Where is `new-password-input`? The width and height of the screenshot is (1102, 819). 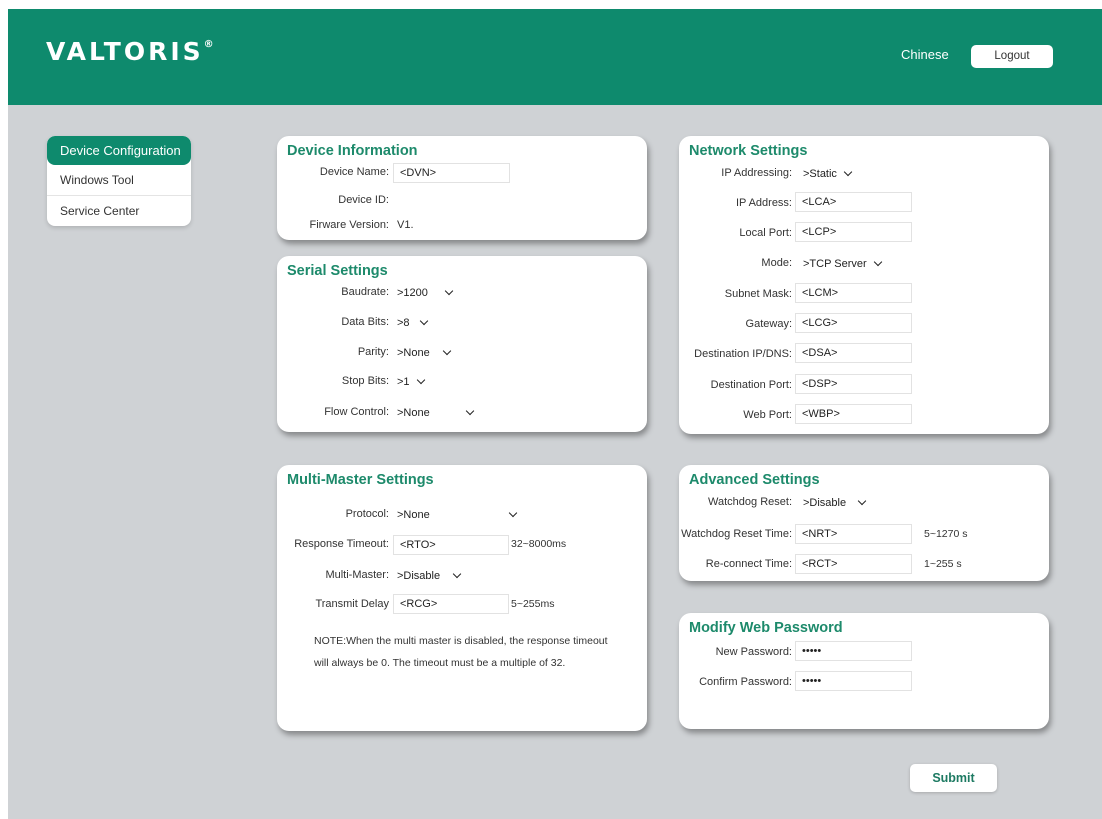 new-password-input is located at coordinates (853, 651).